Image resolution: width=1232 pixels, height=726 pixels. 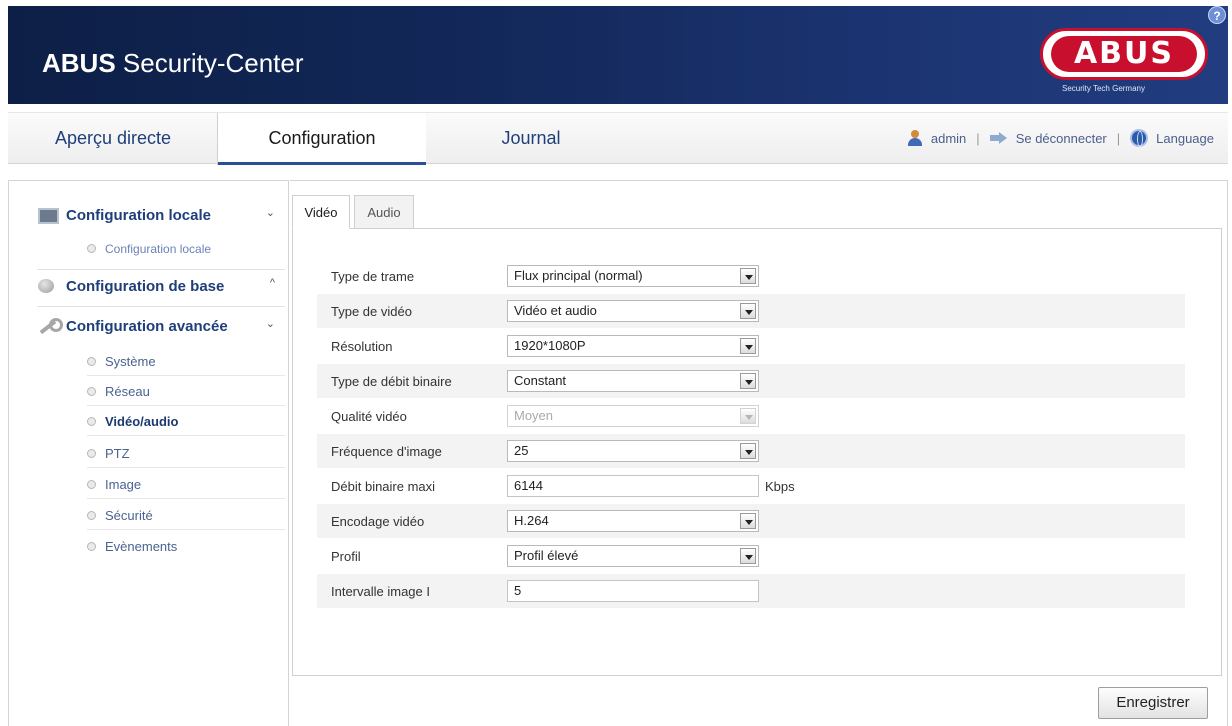 I want to click on abus-logo: ABUS Security Tech Germany, so click(x=1124, y=65).